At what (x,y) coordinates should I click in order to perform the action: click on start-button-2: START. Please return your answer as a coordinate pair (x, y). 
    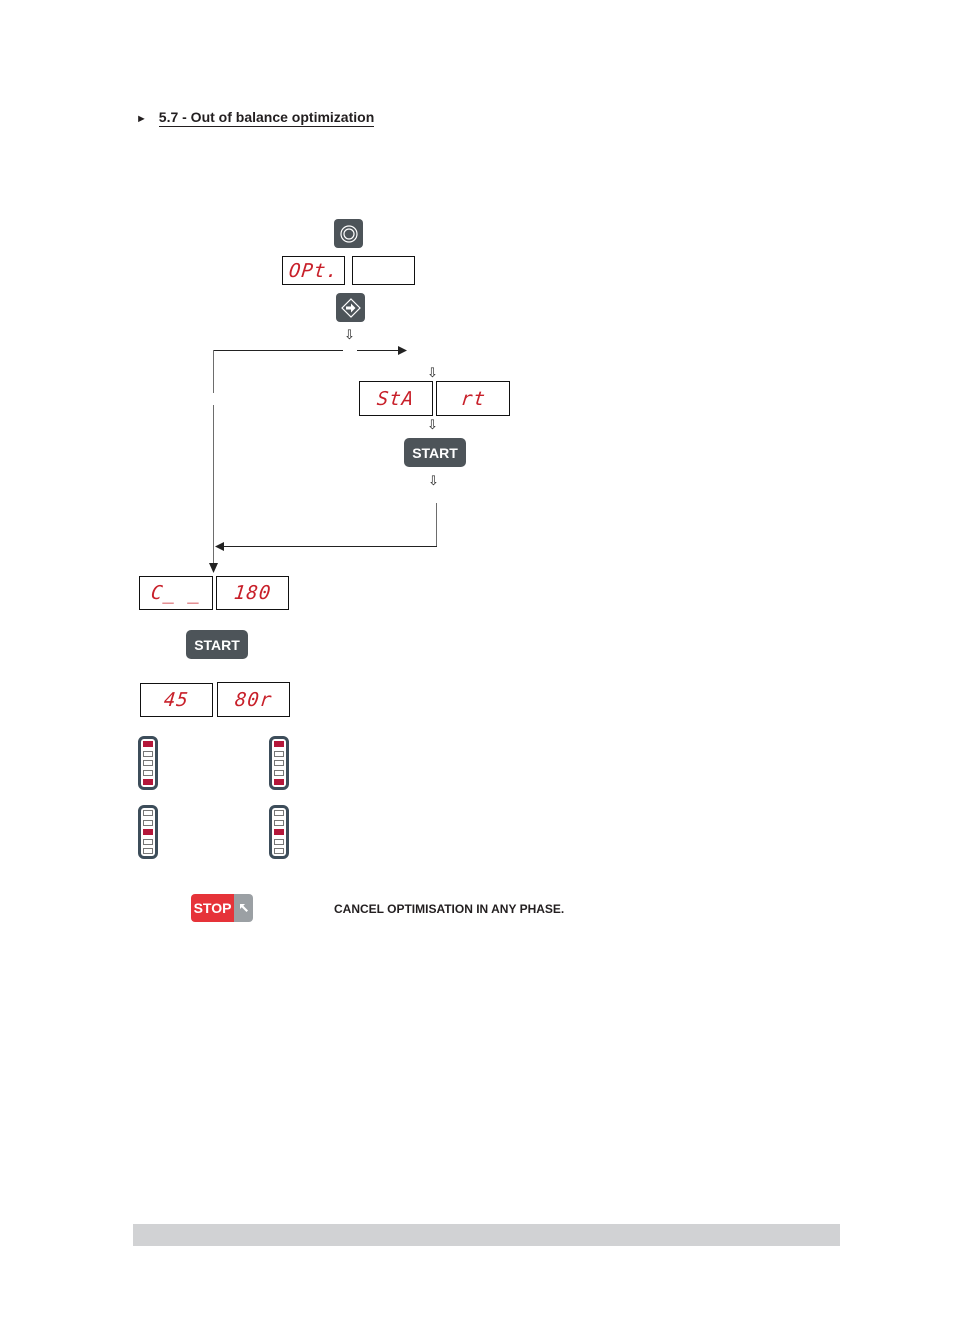
    Looking at the image, I should click on (217, 644).